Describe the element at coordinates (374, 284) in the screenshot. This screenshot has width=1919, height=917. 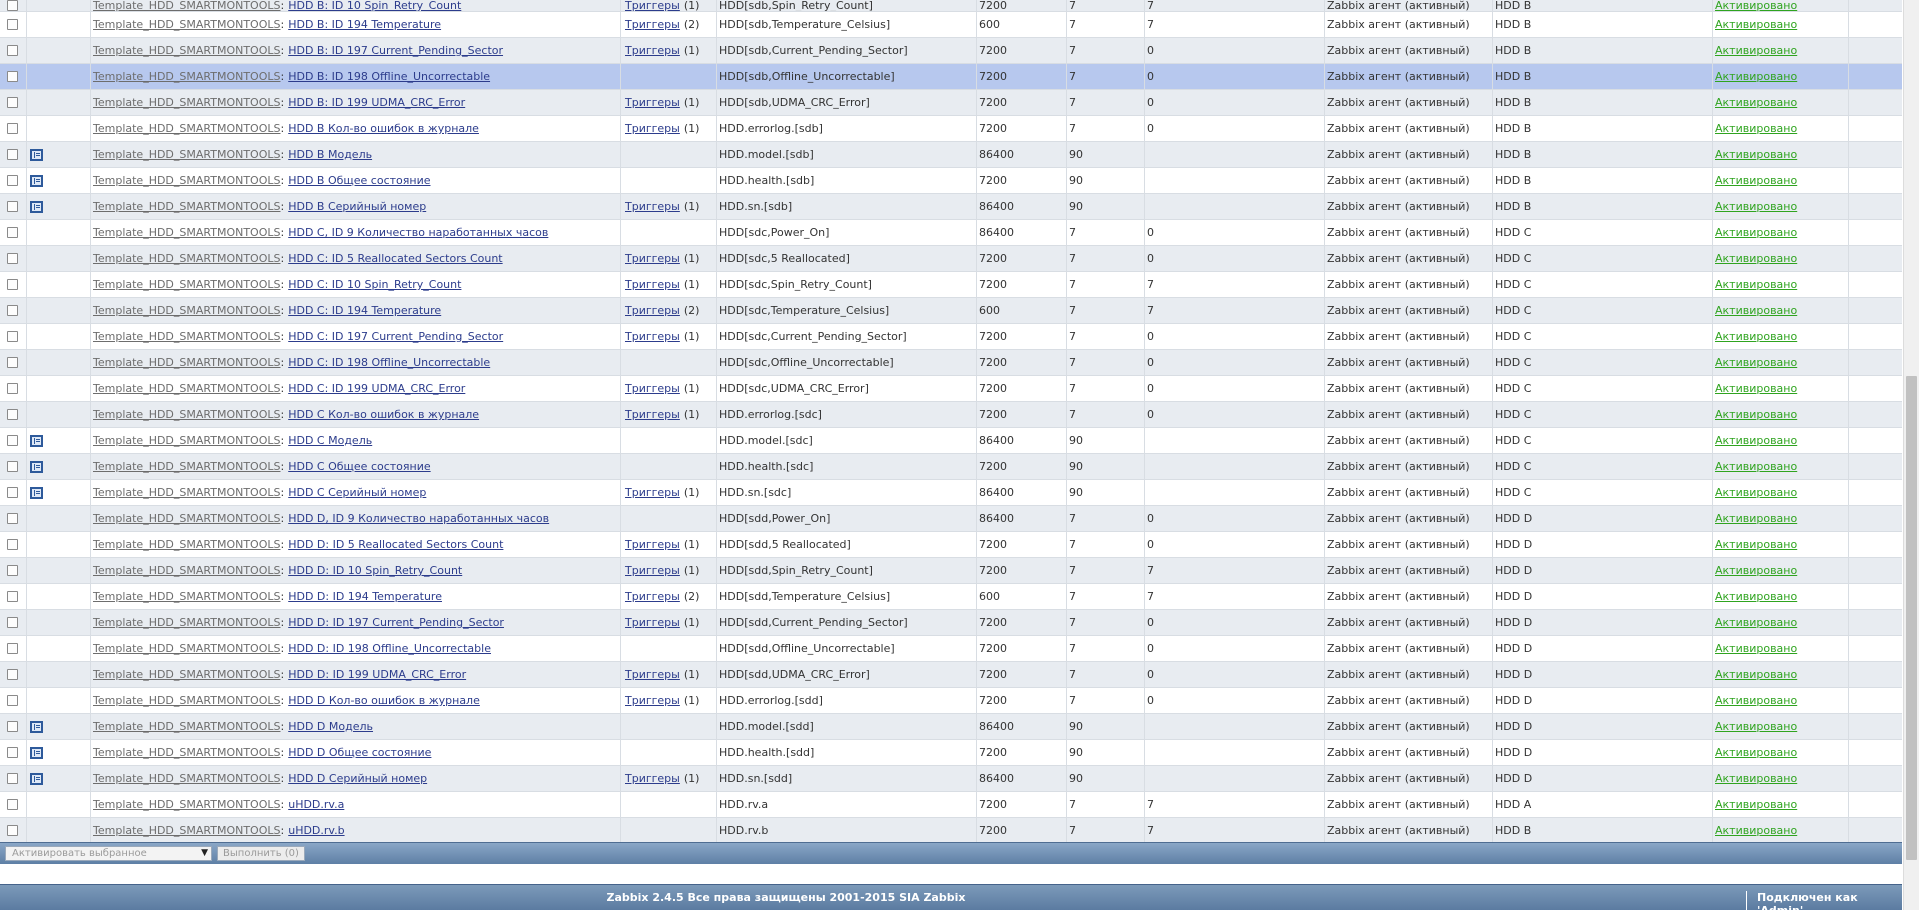
I see `item-name-link: HDD C: ID 10 Spin_Retry_Count` at that location.